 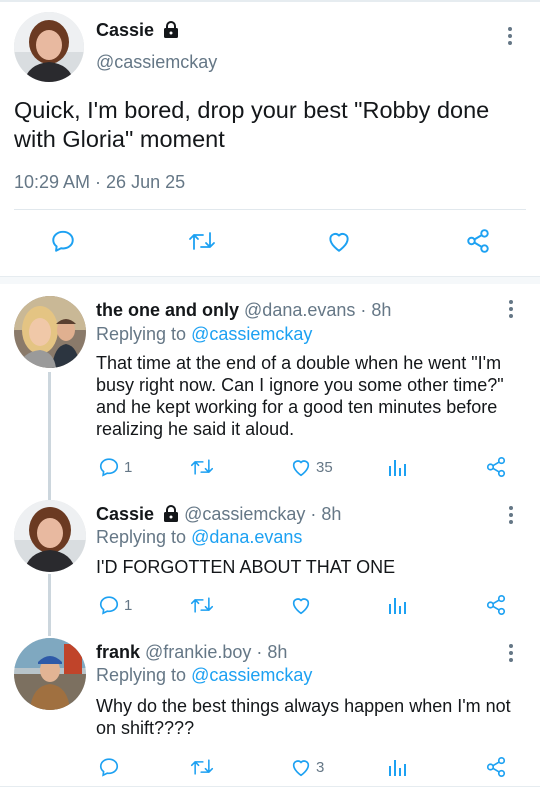 What do you see at coordinates (118, 652) in the screenshot?
I see `author-name: frank` at bounding box center [118, 652].